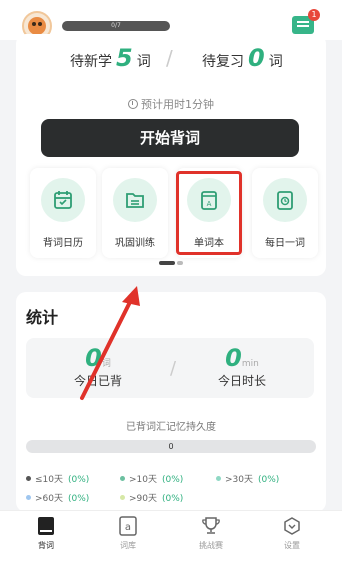 The width and height of the screenshot is (342, 573). What do you see at coordinates (241, 381) in the screenshot?
I see `today-time-label: 今日时长` at bounding box center [241, 381].